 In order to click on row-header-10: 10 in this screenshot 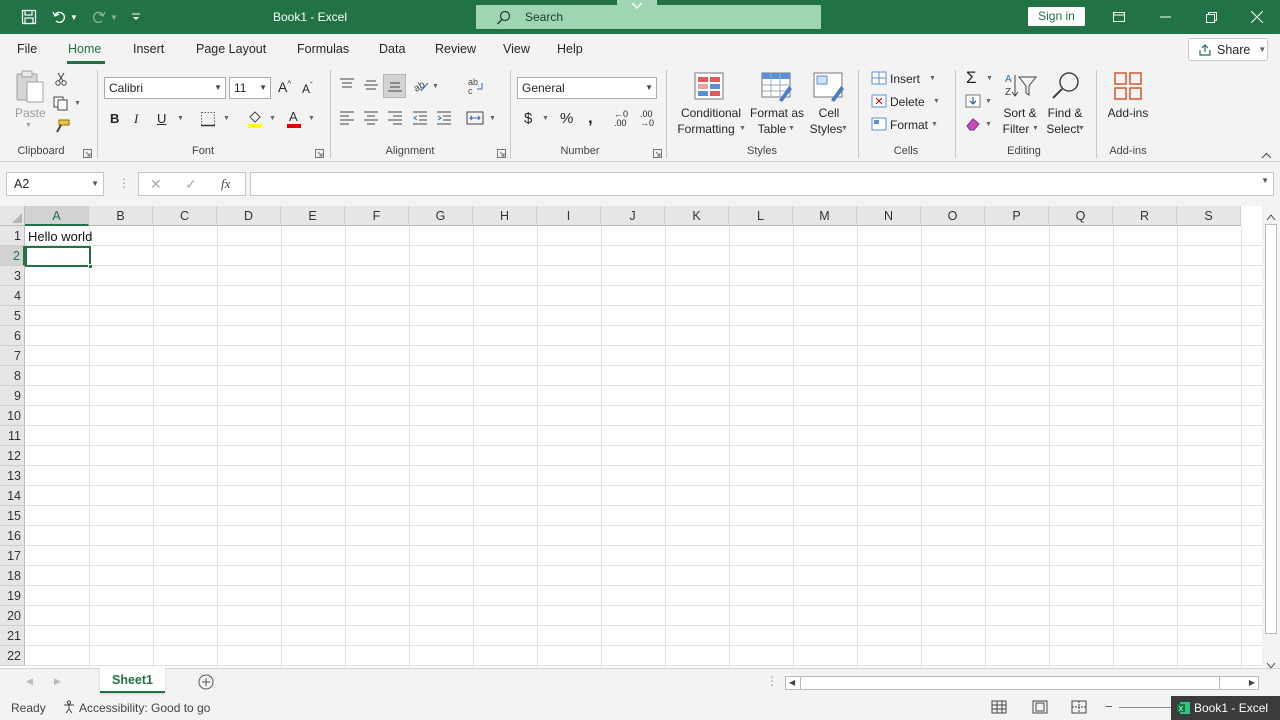, I will do `click(12, 416)`.